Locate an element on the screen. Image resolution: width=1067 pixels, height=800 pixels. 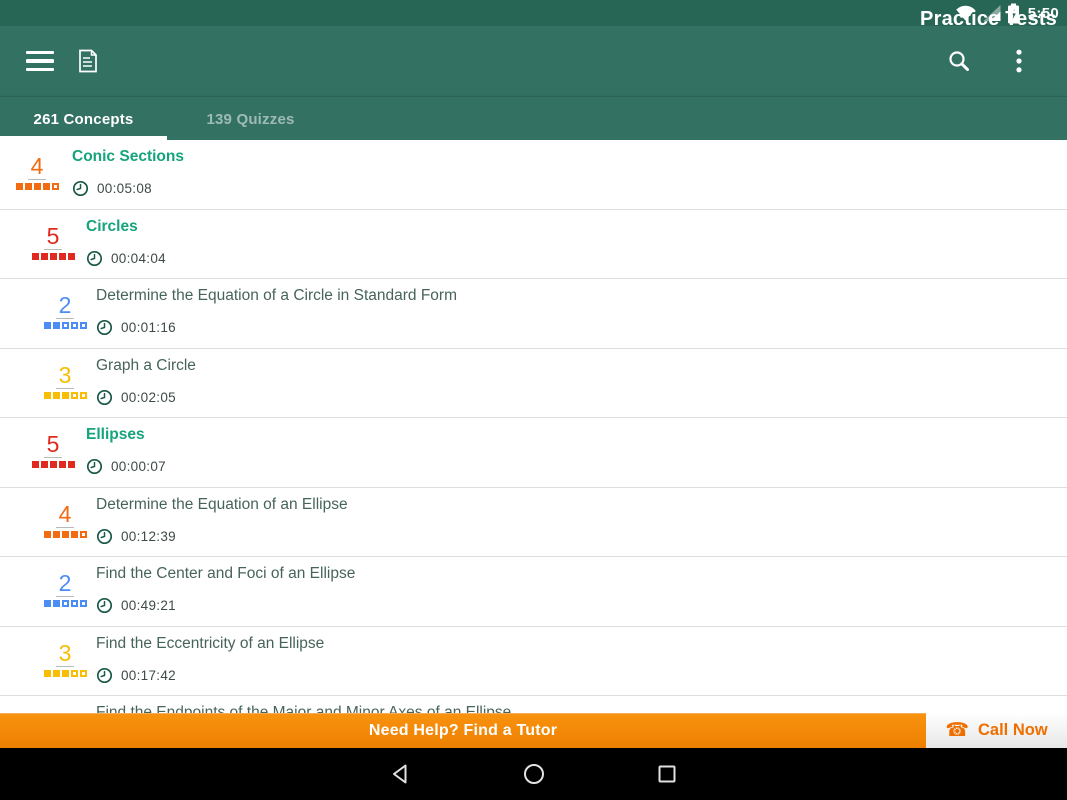
item-time: 00:04:04 is located at coordinates (138, 258).